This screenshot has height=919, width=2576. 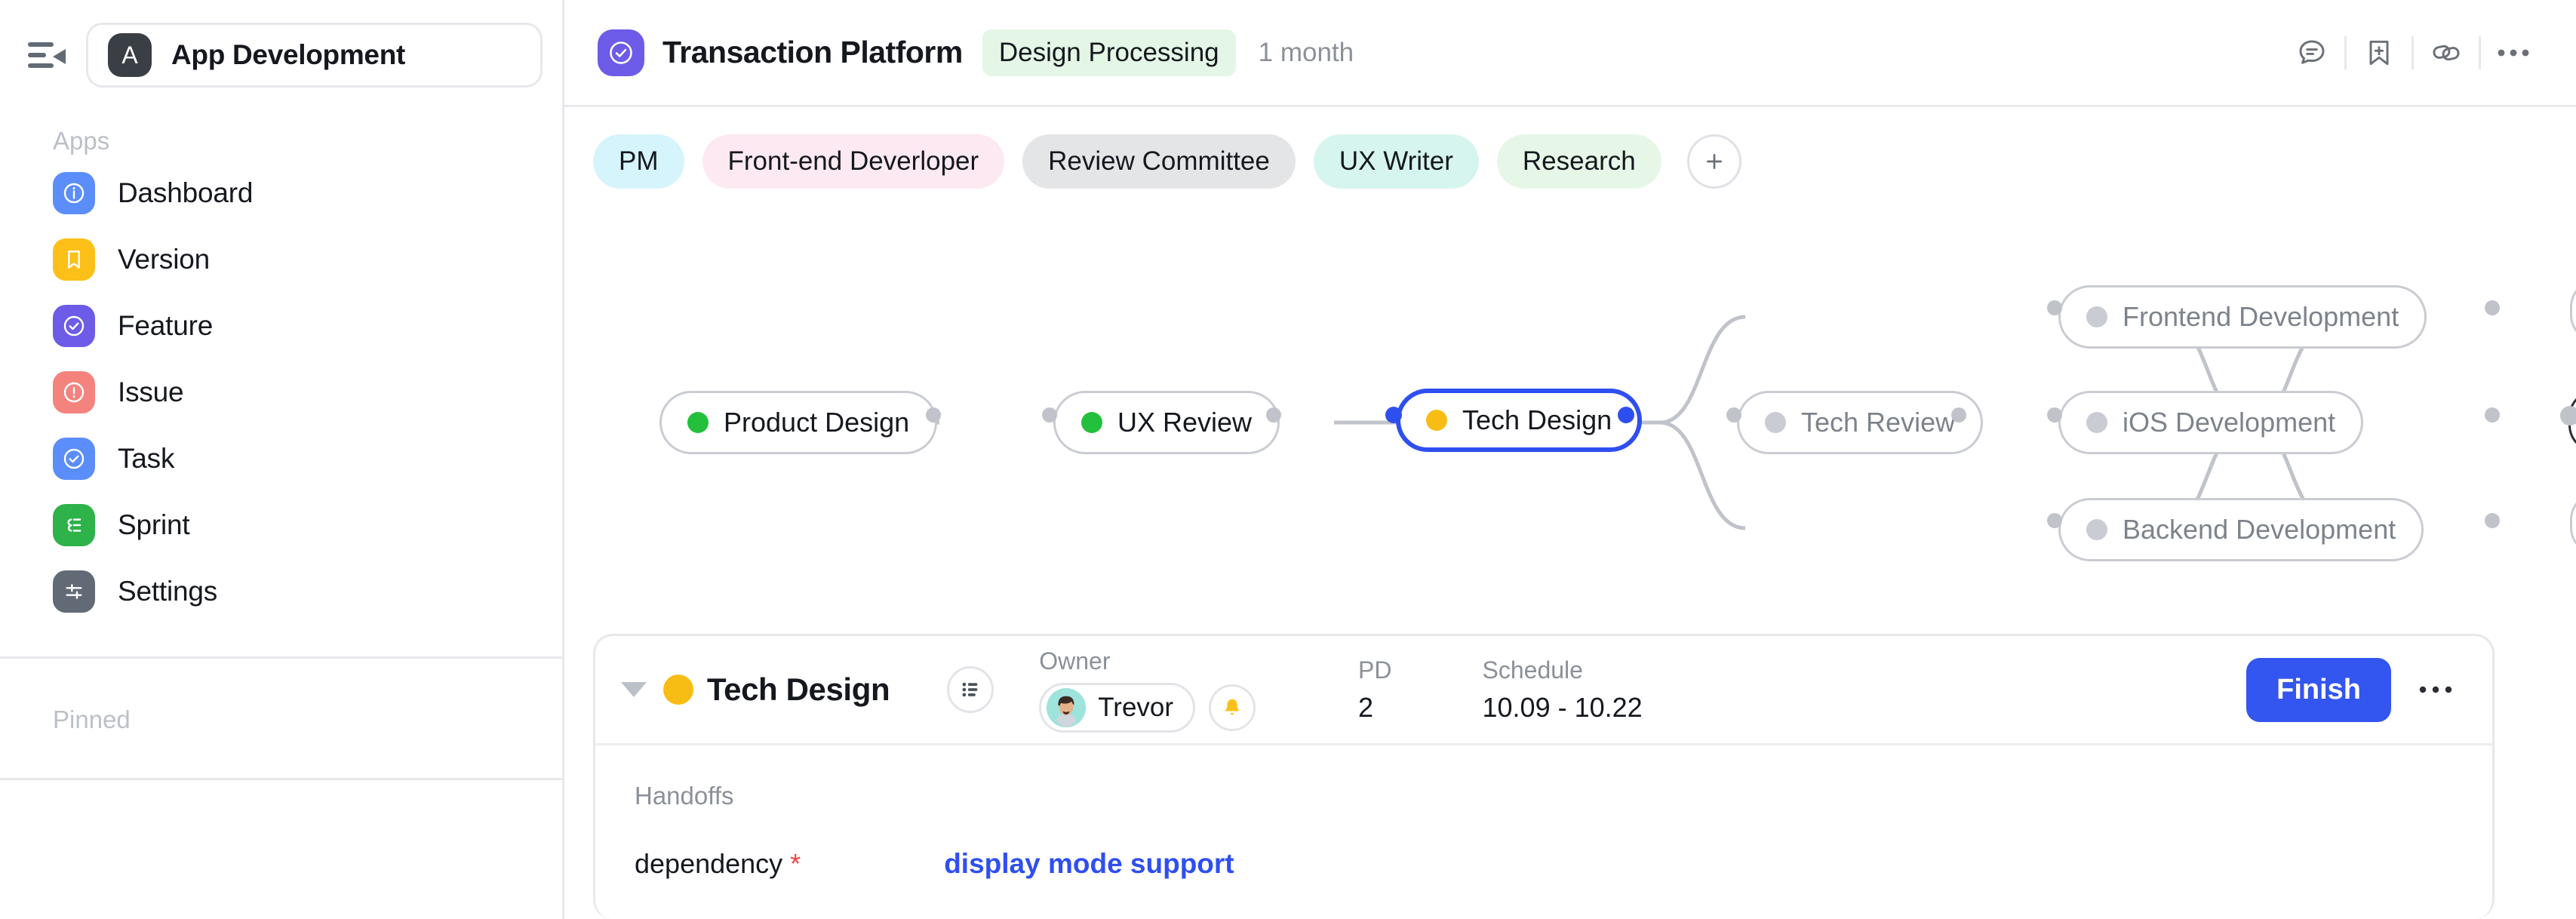 I want to click on sidebar-item-sprint: Sprint, so click(x=303, y=525).